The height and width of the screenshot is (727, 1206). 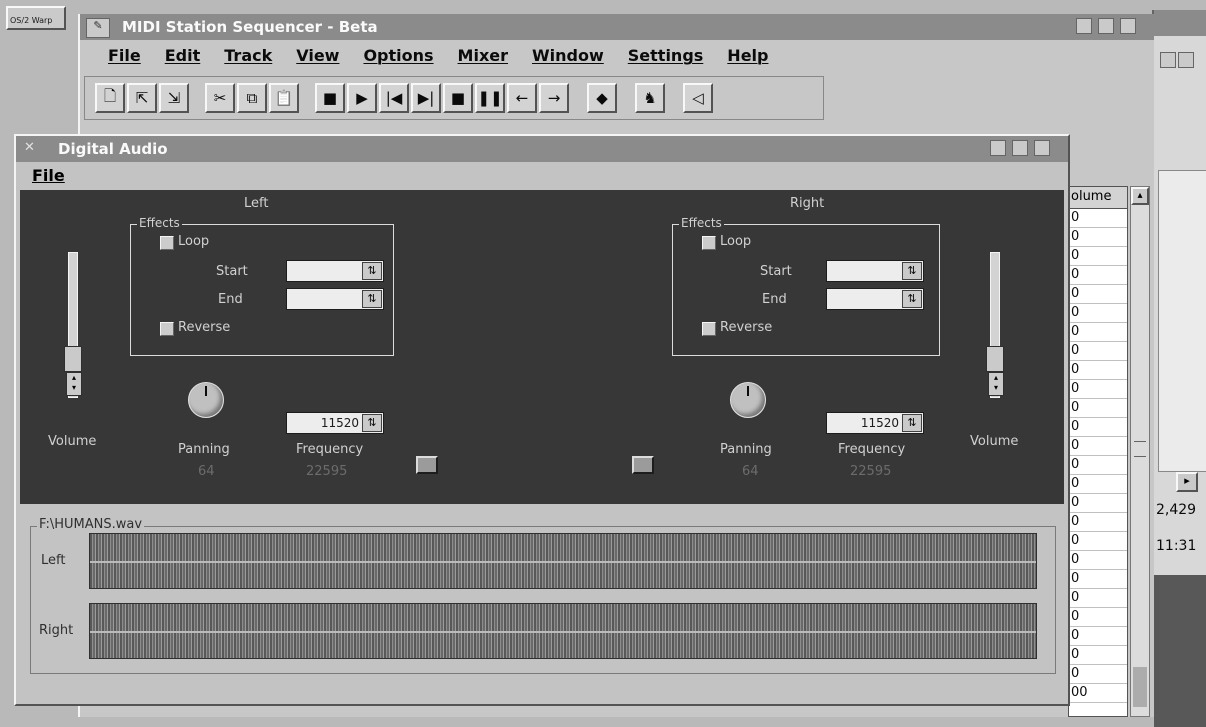 I want to click on track-volume-column: olume 0 0 0 0 0 0 0 0 0 0 0 0 0 0 0 0 0 0 0 0 0 0 0 0 0 00, so click(x=1098, y=451).